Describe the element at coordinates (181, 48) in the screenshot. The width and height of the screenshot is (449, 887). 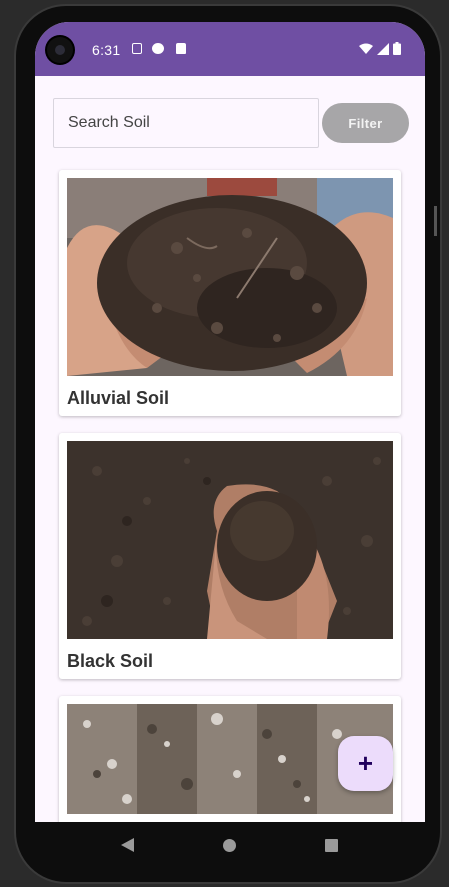
I see `notification-card-icon` at that location.